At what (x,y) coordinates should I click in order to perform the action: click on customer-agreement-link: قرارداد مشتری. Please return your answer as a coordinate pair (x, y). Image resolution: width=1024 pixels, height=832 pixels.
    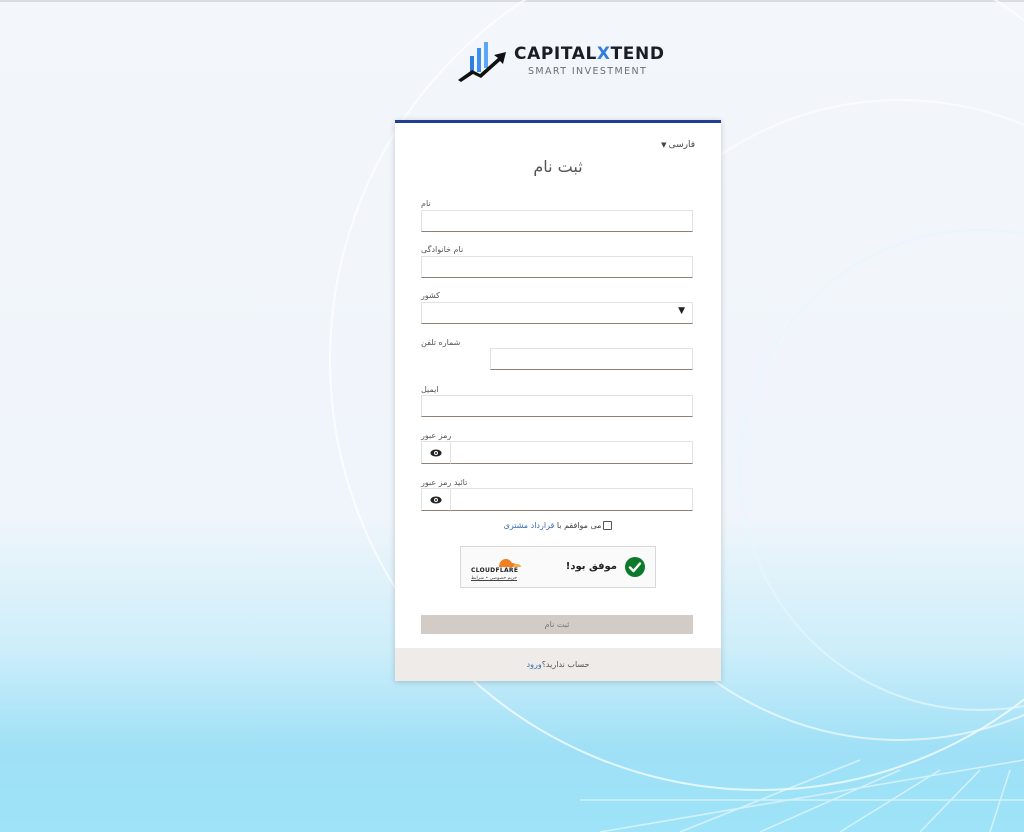
    Looking at the image, I should click on (529, 525).